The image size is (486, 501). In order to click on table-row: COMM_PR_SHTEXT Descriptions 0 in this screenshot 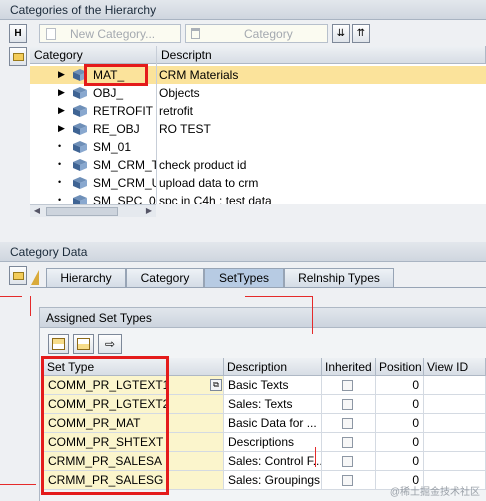, I will do `click(265, 442)`.